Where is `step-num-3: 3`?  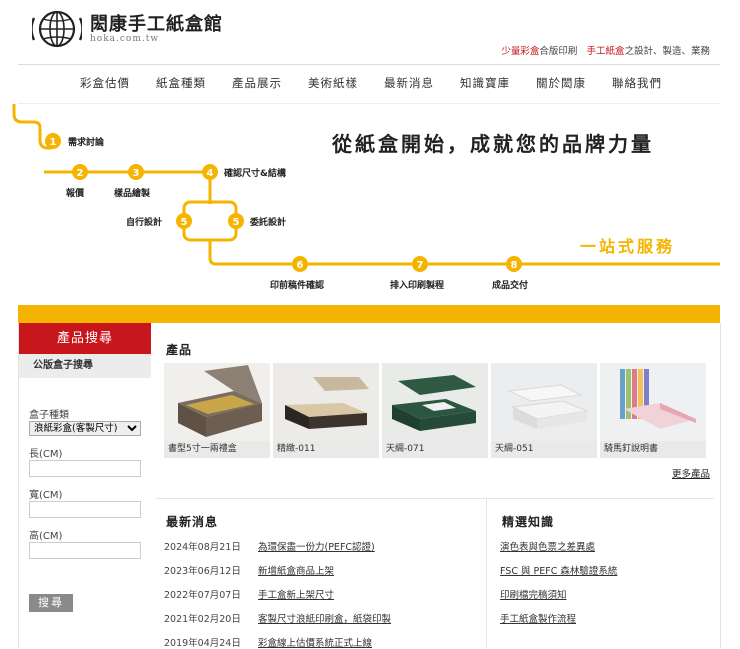
step-num-3: 3 is located at coordinates (136, 173).